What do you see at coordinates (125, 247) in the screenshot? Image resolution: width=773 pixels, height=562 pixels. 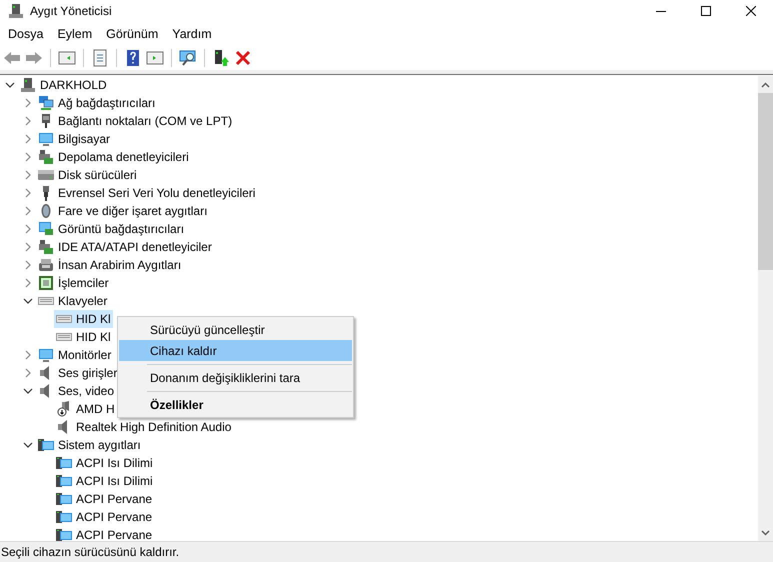 I see `tree-item: IDE ATA/ATAPI denetleyiciler` at bounding box center [125, 247].